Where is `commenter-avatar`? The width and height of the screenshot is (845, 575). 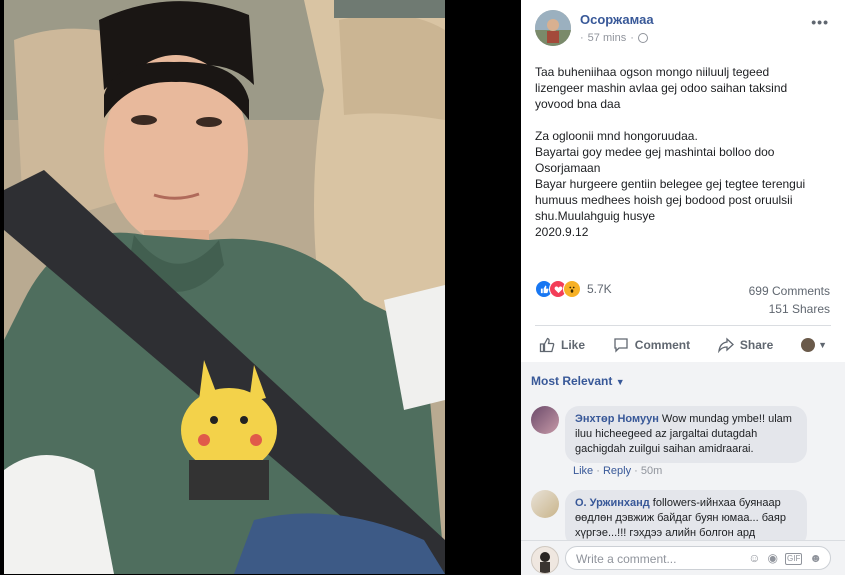 commenter-avatar is located at coordinates (545, 420).